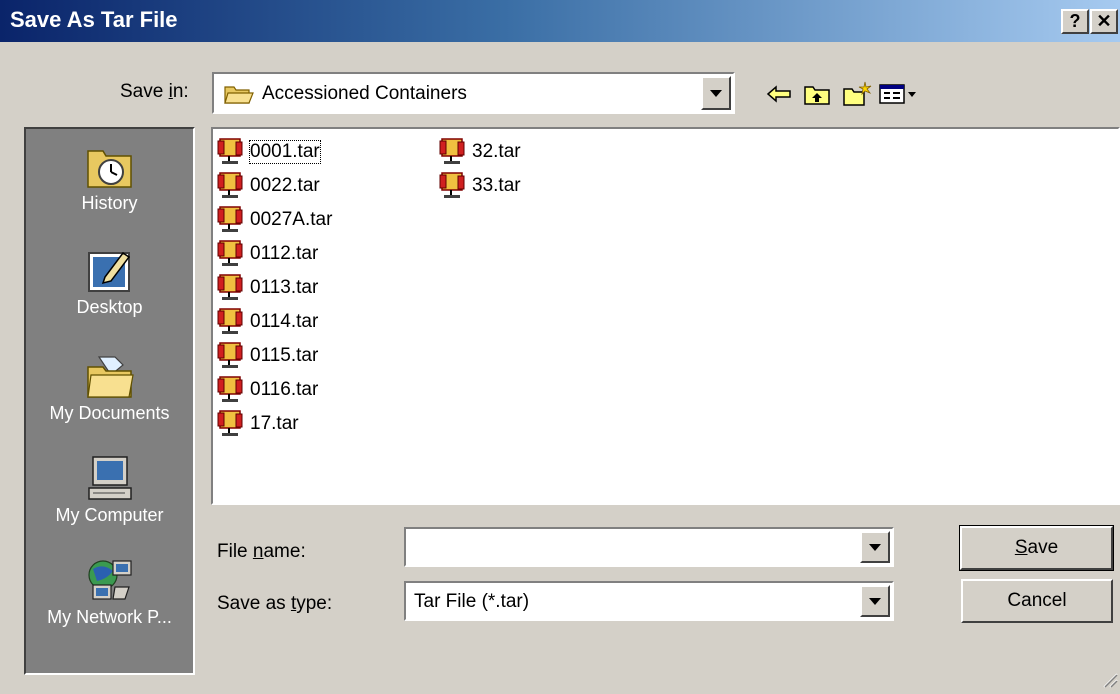 The height and width of the screenshot is (694, 1120). What do you see at coordinates (291, 219) in the screenshot?
I see `file-item-label: 0027A.tar` at bounding box center [291, 219].